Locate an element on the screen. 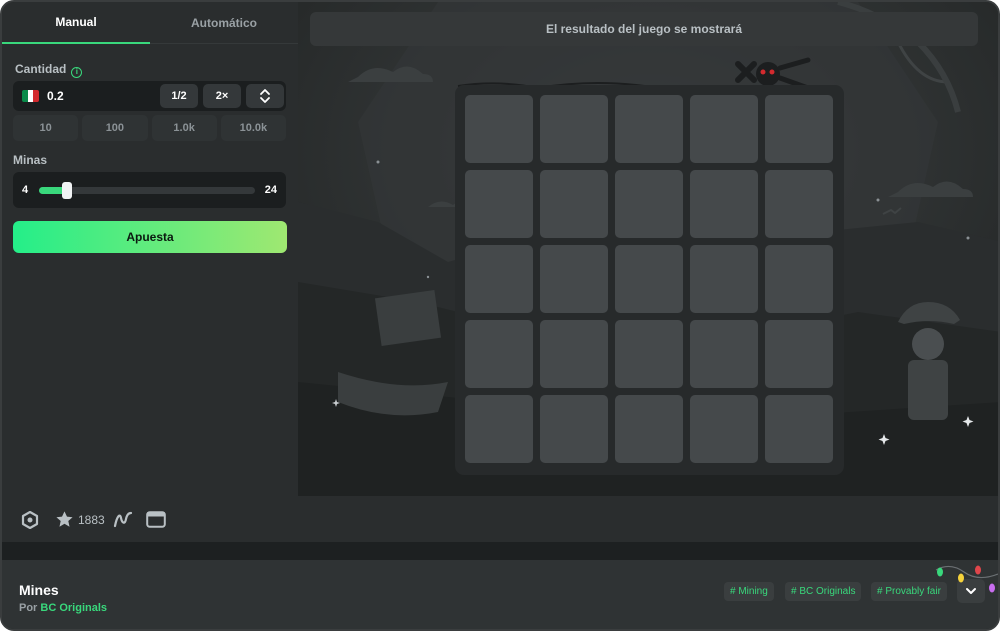 Image resolution: width=1000 pixels, height=631 pixels. tag-bc-originals: # BC Originals is located at coordinates (823, 591).